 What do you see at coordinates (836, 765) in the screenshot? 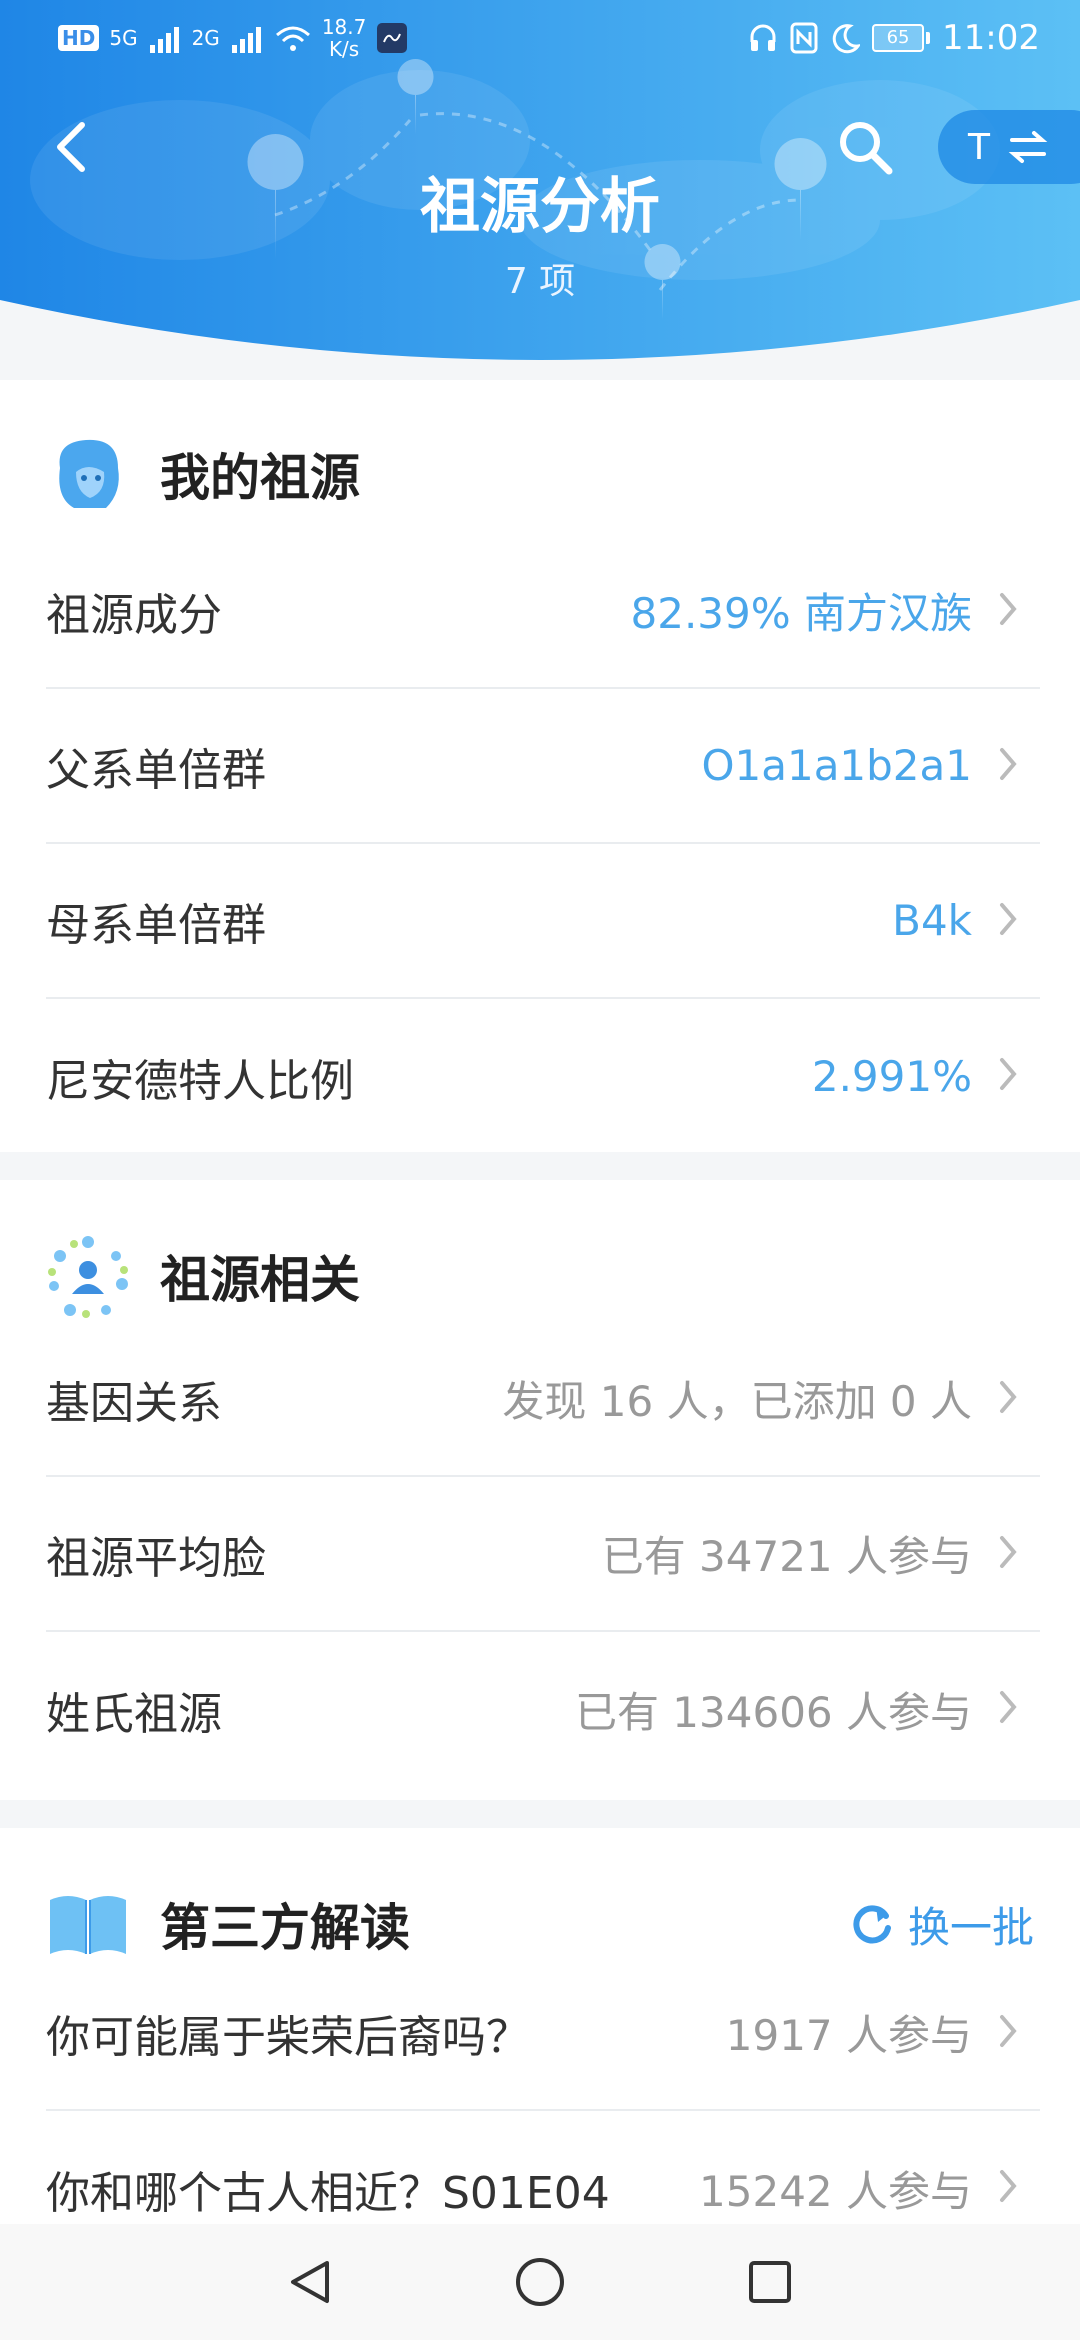
I see `row-value: O1a1a1b2a1` at bounding box center [836, 765].